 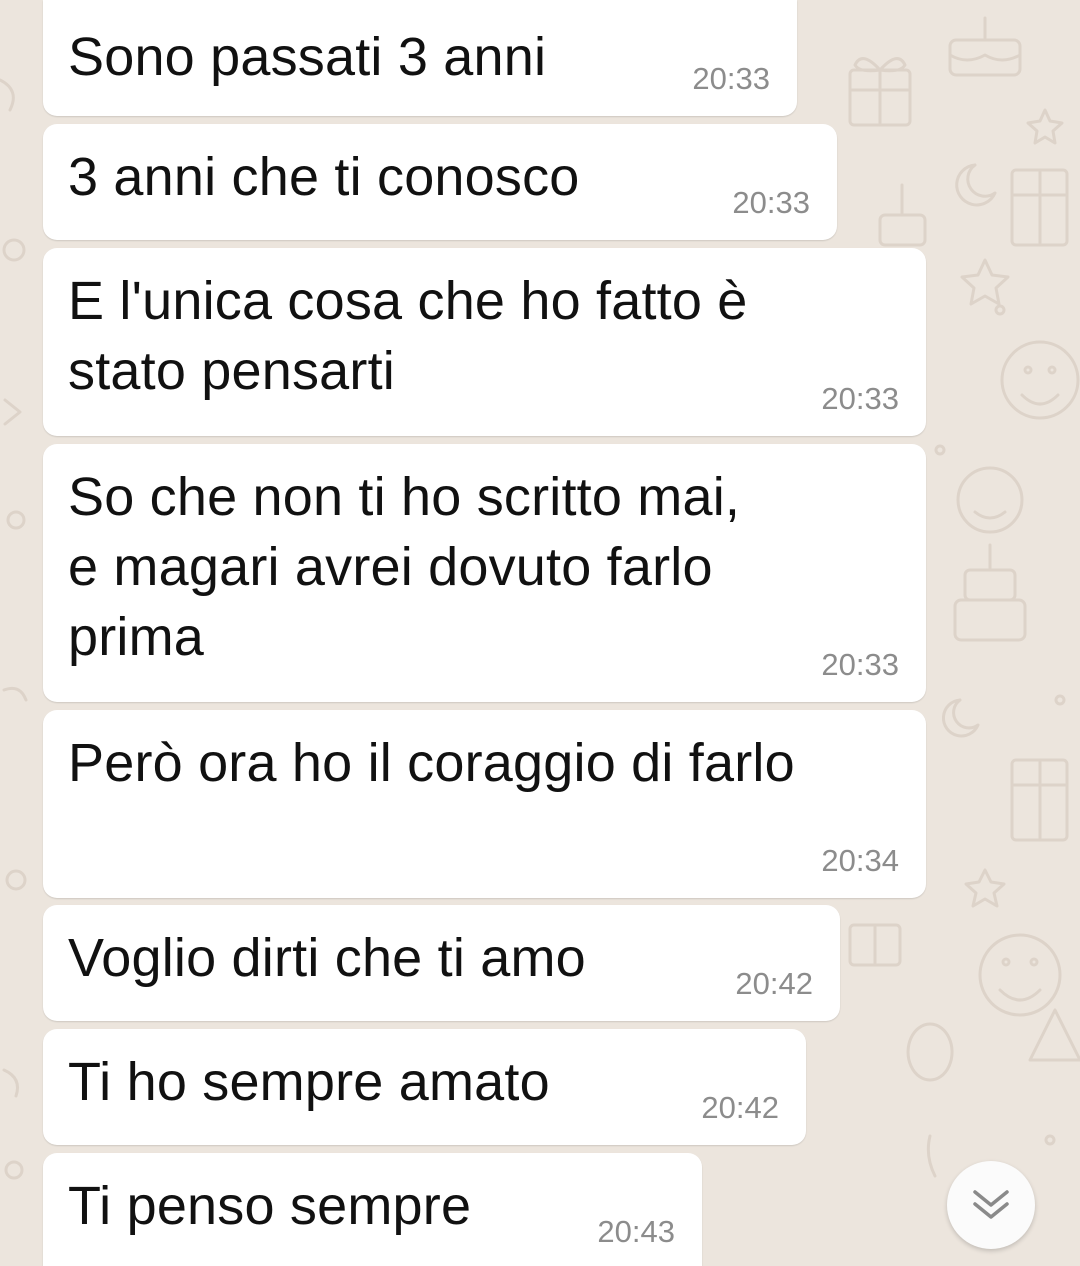 What do you see at coordinates (309, 1082) in the screenshot?
I see `message-text: Ti ho sempre amato` at bounding box center [309, 1082].